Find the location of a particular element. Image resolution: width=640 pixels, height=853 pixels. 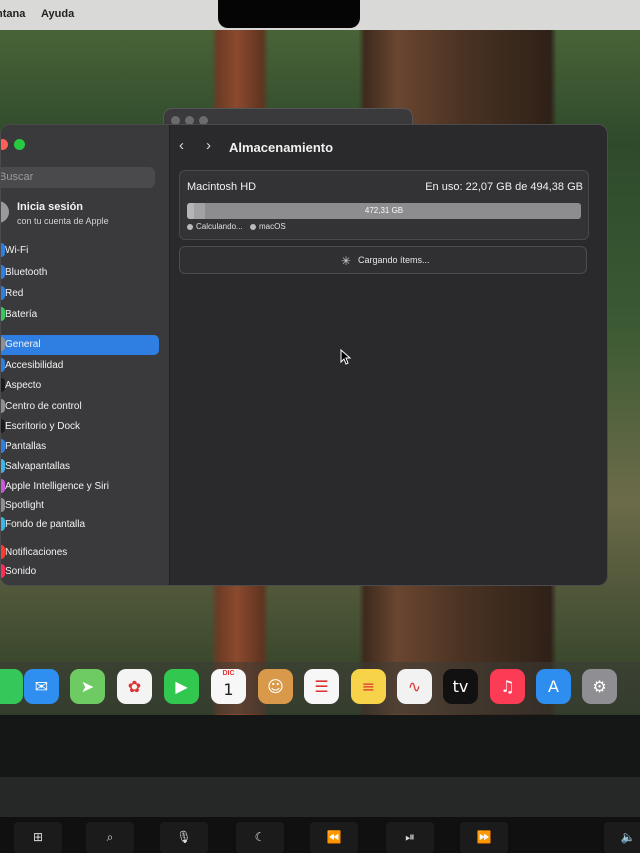

sidebar-item-label: Apple Intelligence y Siri is located at coordinates (57, 486).